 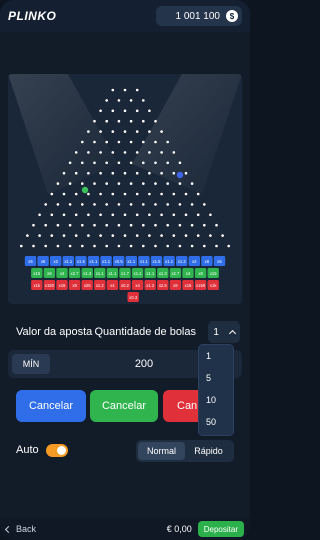 What do you see at coordinates (125, 16) in the screenshot?
I see `top-bar: PLINKO 1 001 100 $` at bounding box center [125, 16].